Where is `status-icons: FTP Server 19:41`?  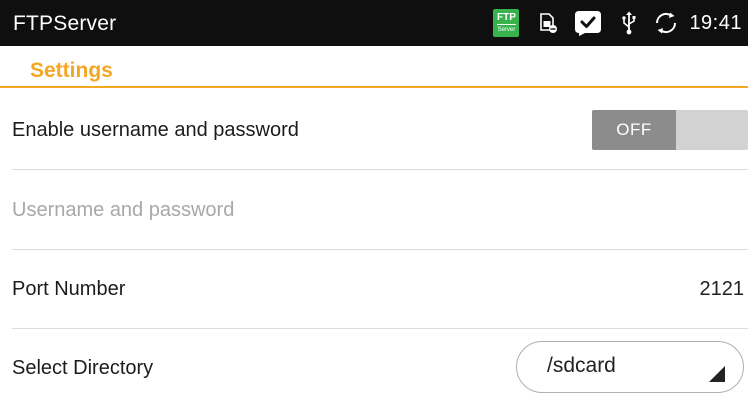
status-icons: FTP Server 19:41 is located at coordinates (620, 23).